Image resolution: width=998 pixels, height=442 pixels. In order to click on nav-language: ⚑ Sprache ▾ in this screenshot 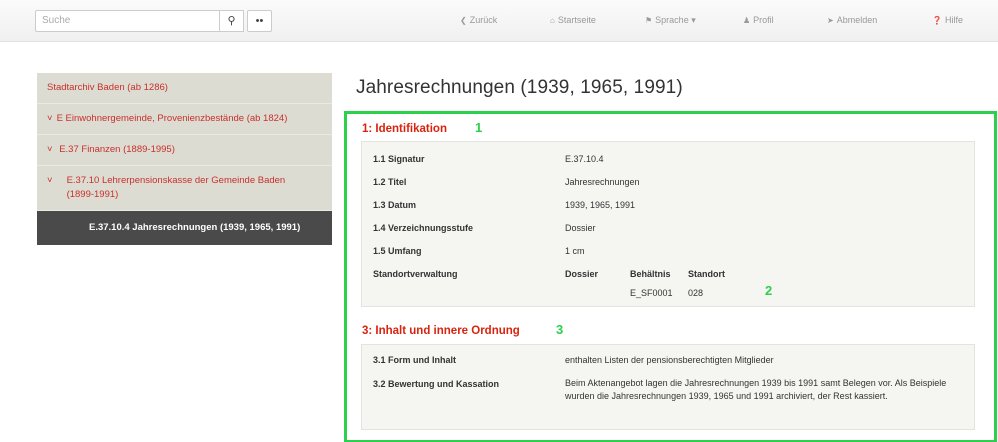, I will do `click(670, 20)`.